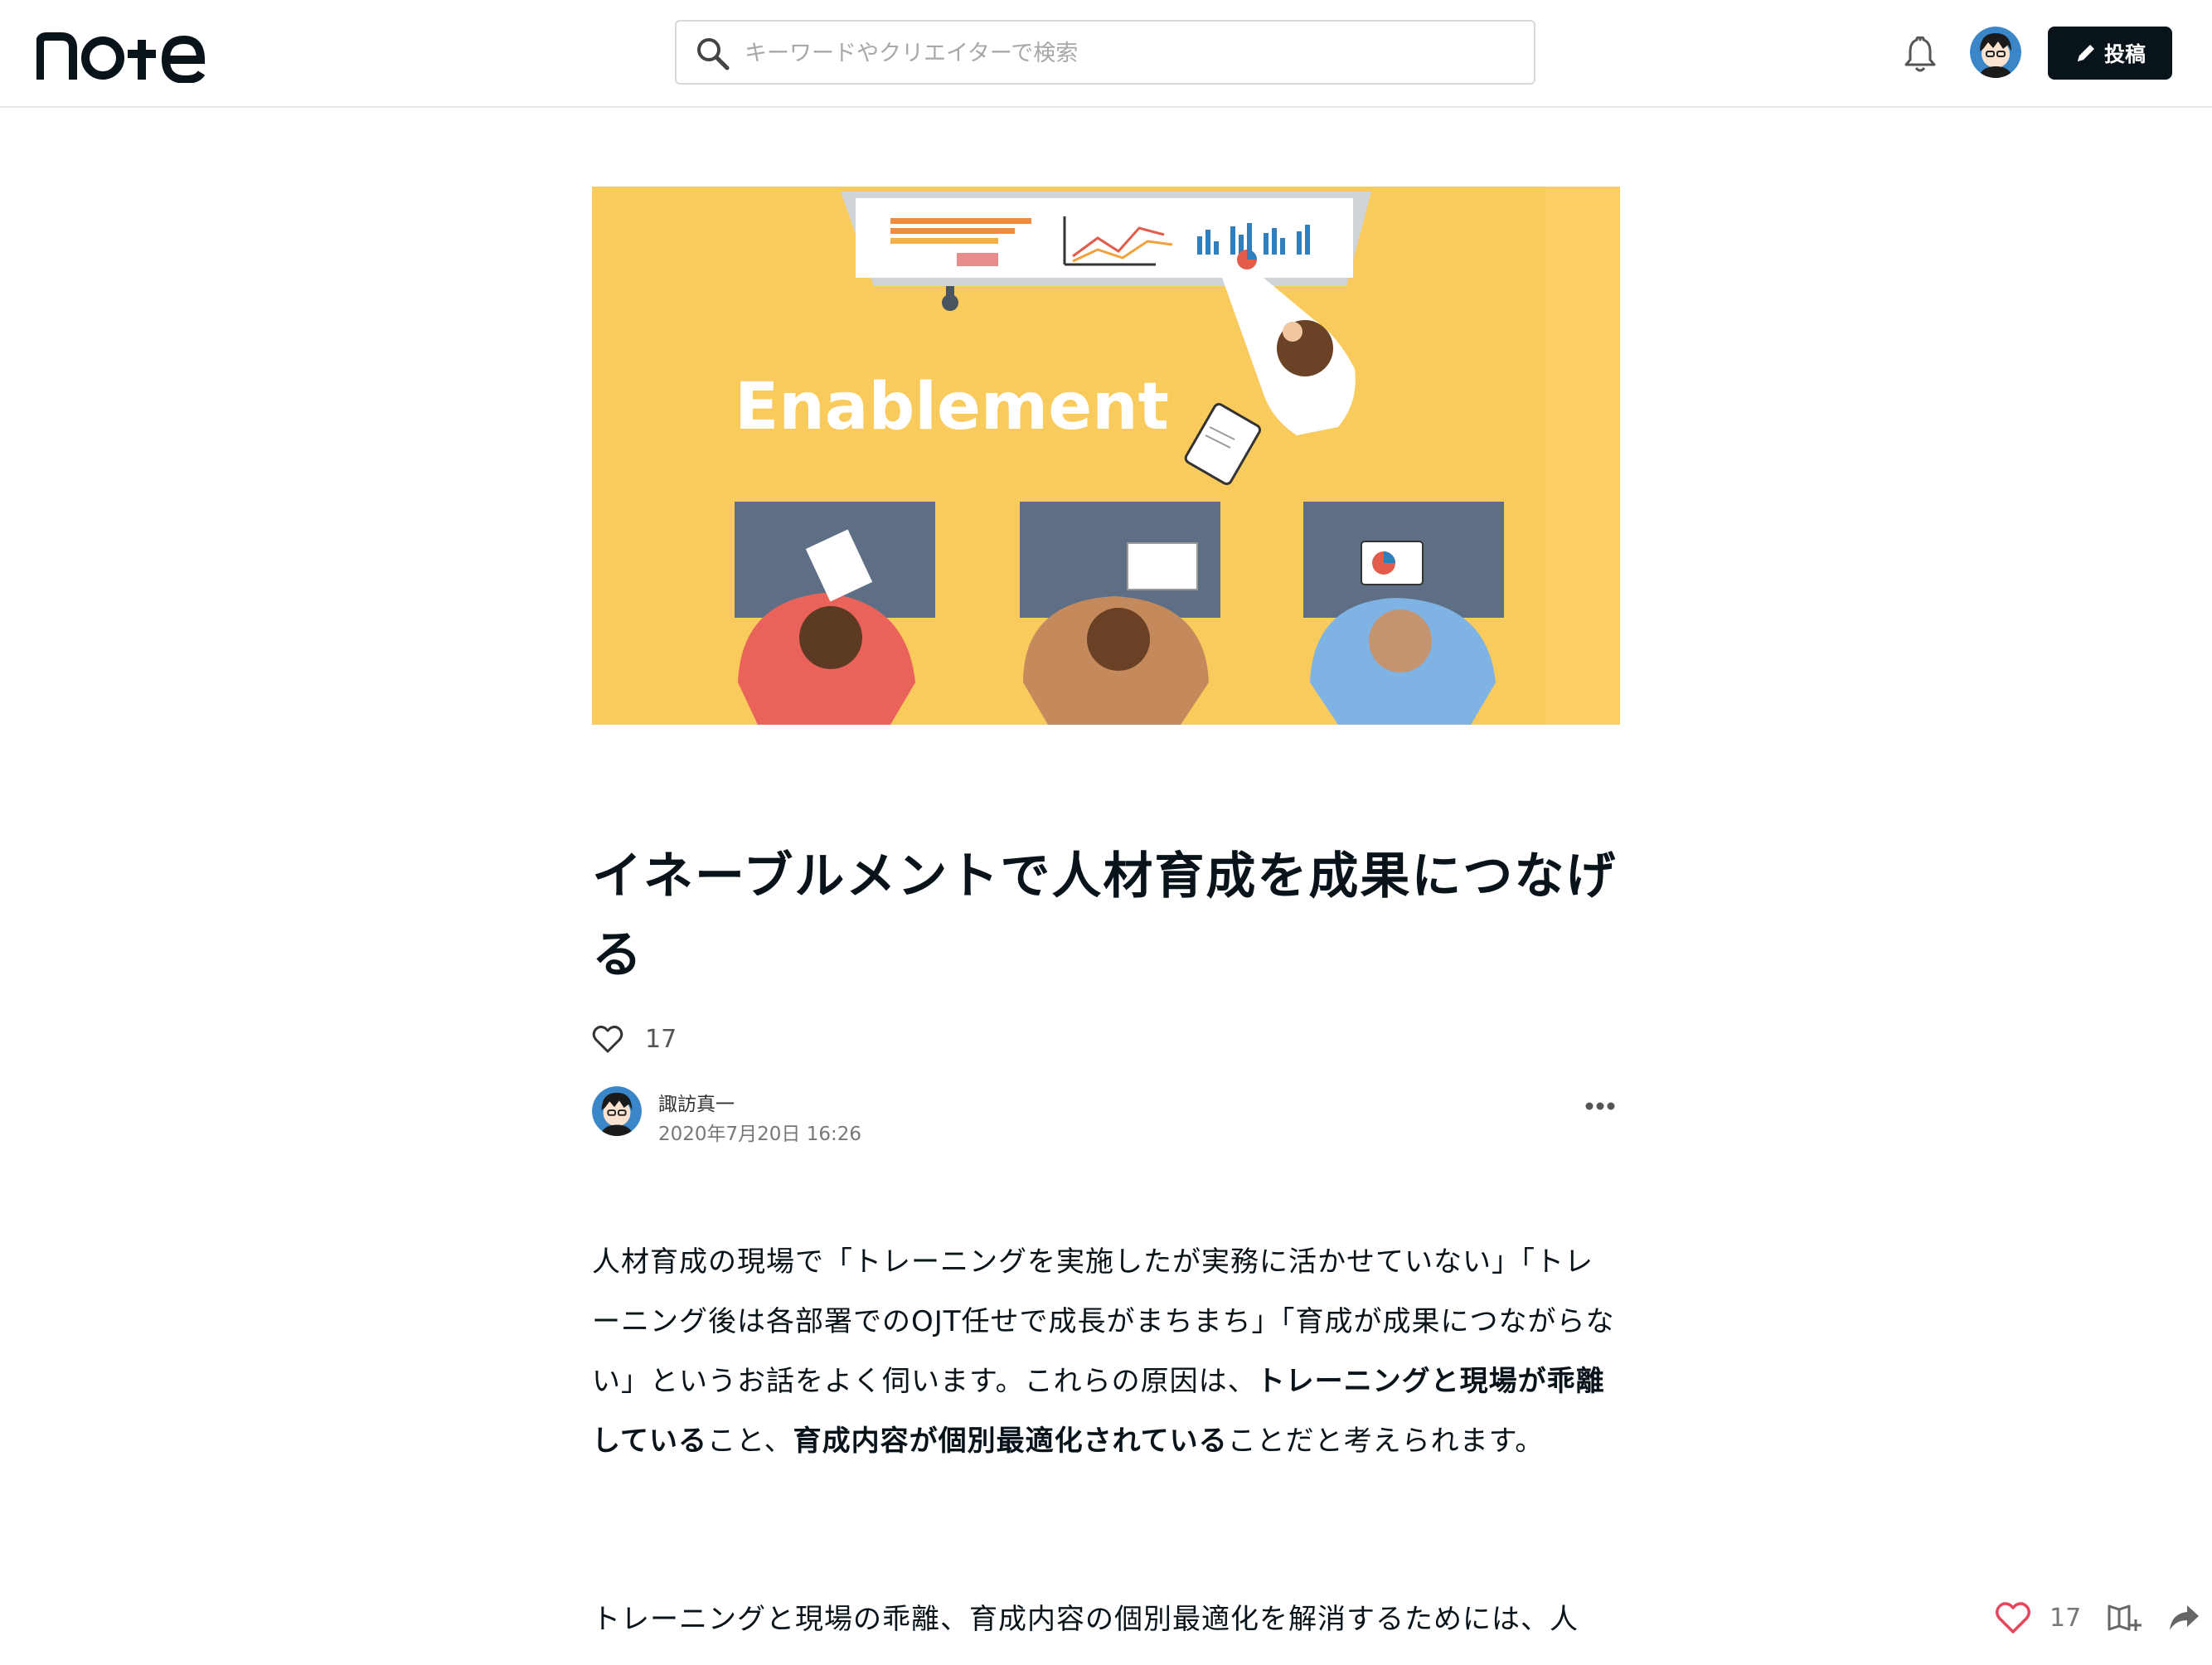  I want to click on paragraph-text: ことだと考えられます。, so click(1386, 1442).